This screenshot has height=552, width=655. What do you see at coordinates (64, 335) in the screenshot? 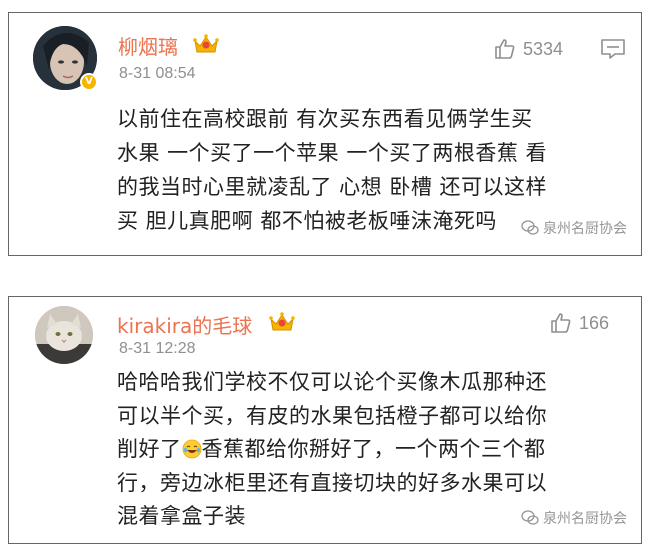
I see `user-avatar` at bounding box center [64, 335].